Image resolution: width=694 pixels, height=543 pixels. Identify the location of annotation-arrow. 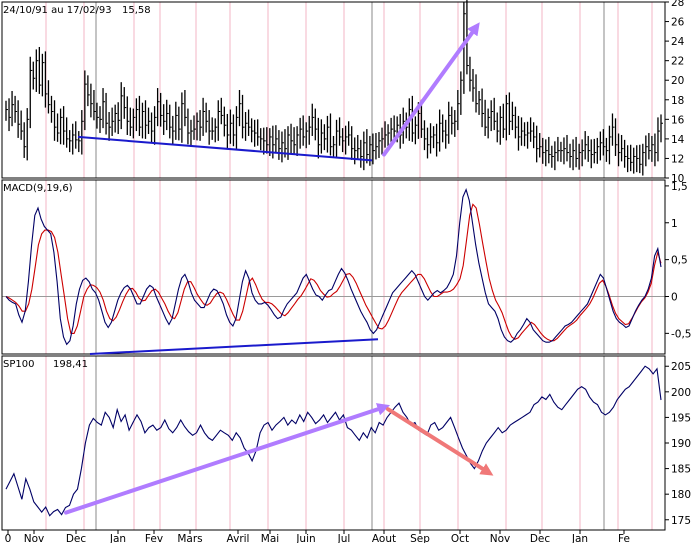
(440, 441).